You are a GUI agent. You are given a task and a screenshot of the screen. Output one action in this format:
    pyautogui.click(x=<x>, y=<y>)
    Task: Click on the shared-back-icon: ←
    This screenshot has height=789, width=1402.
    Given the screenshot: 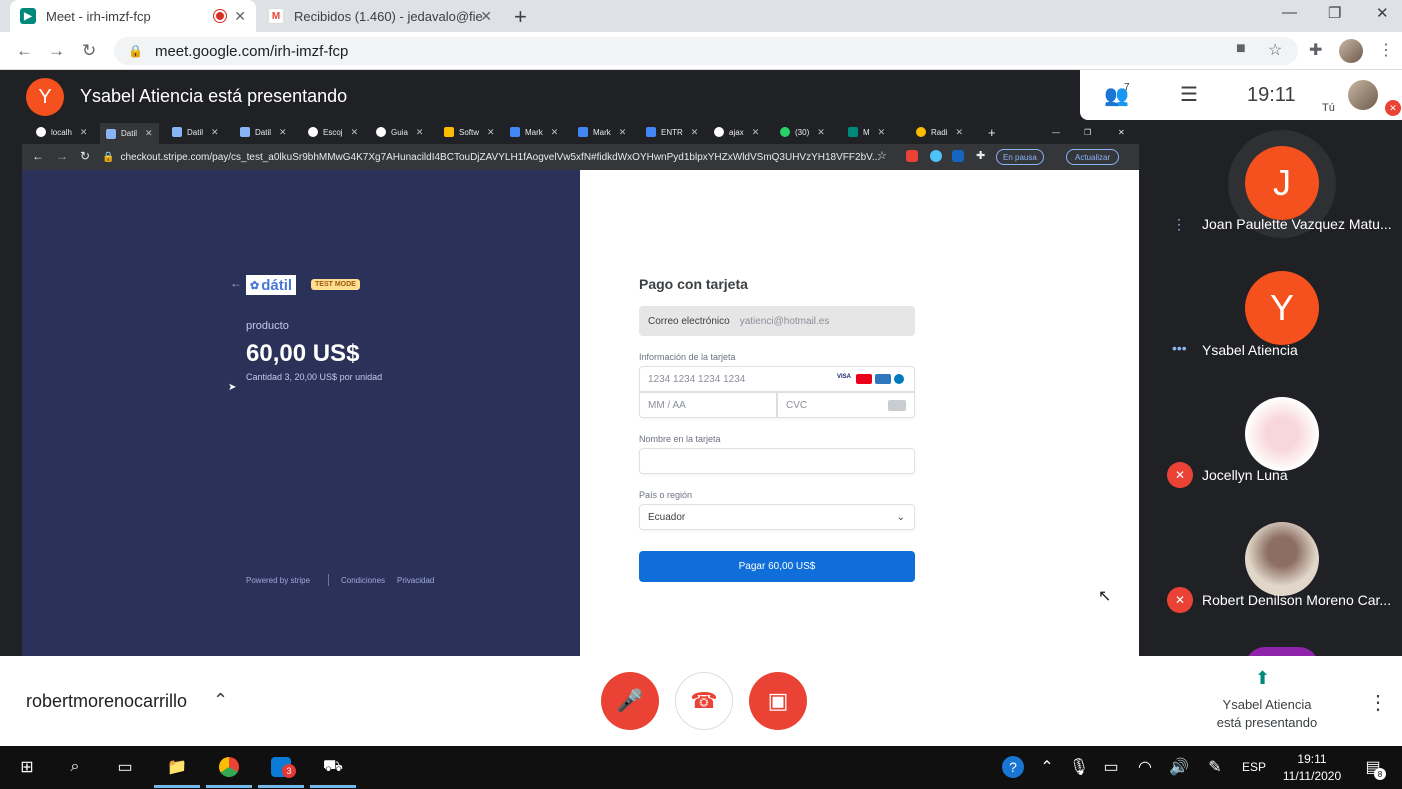 What is the action you would take?
    pyautogui.click(x=38, y=156)
    